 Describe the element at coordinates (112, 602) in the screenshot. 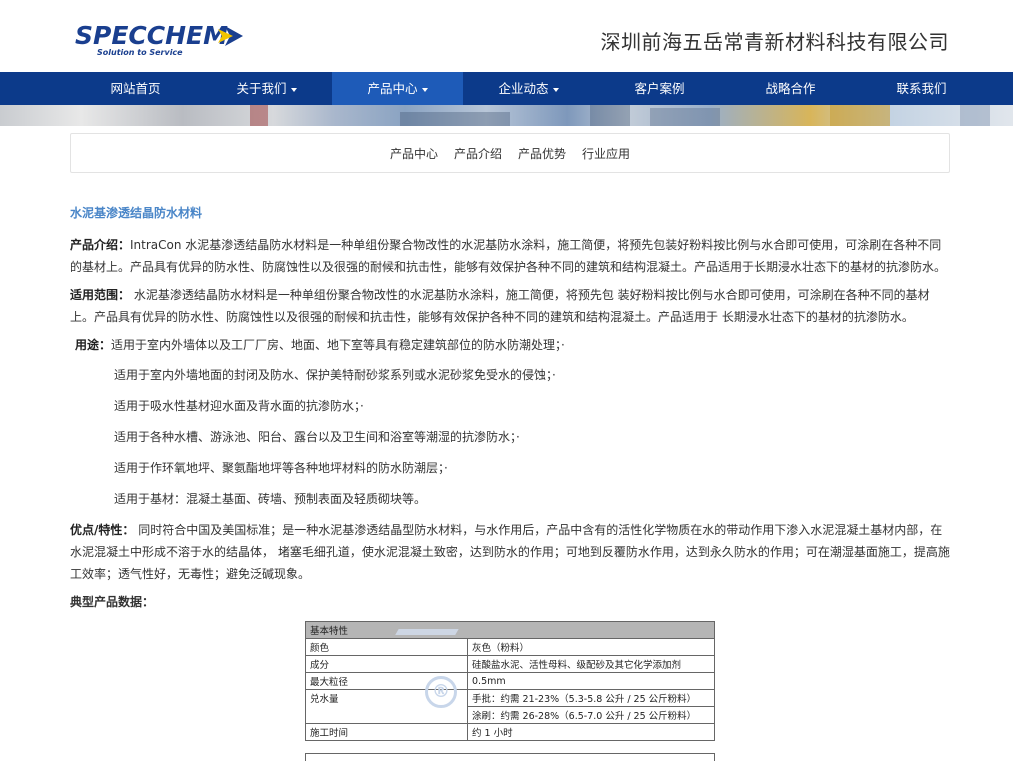

I see `typical-data-label: 典型产品数据：` at that location.